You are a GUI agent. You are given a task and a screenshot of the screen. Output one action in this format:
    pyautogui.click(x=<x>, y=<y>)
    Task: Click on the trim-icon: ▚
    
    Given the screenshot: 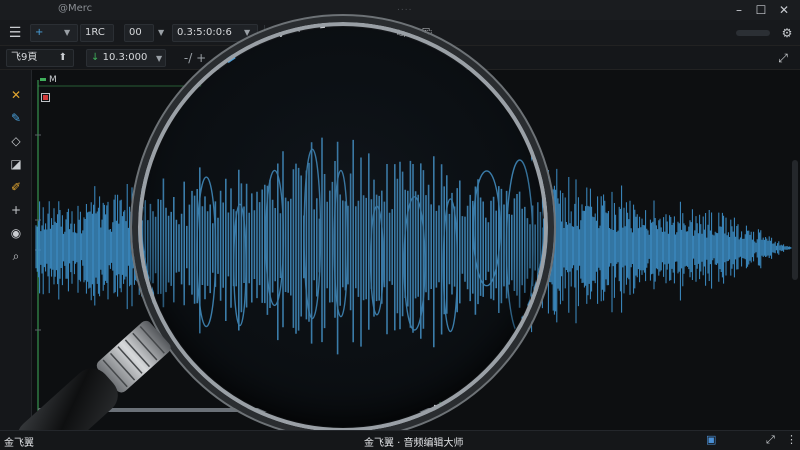 What is the action you would take?
    pyautogui.click(x=325, y=33)
    